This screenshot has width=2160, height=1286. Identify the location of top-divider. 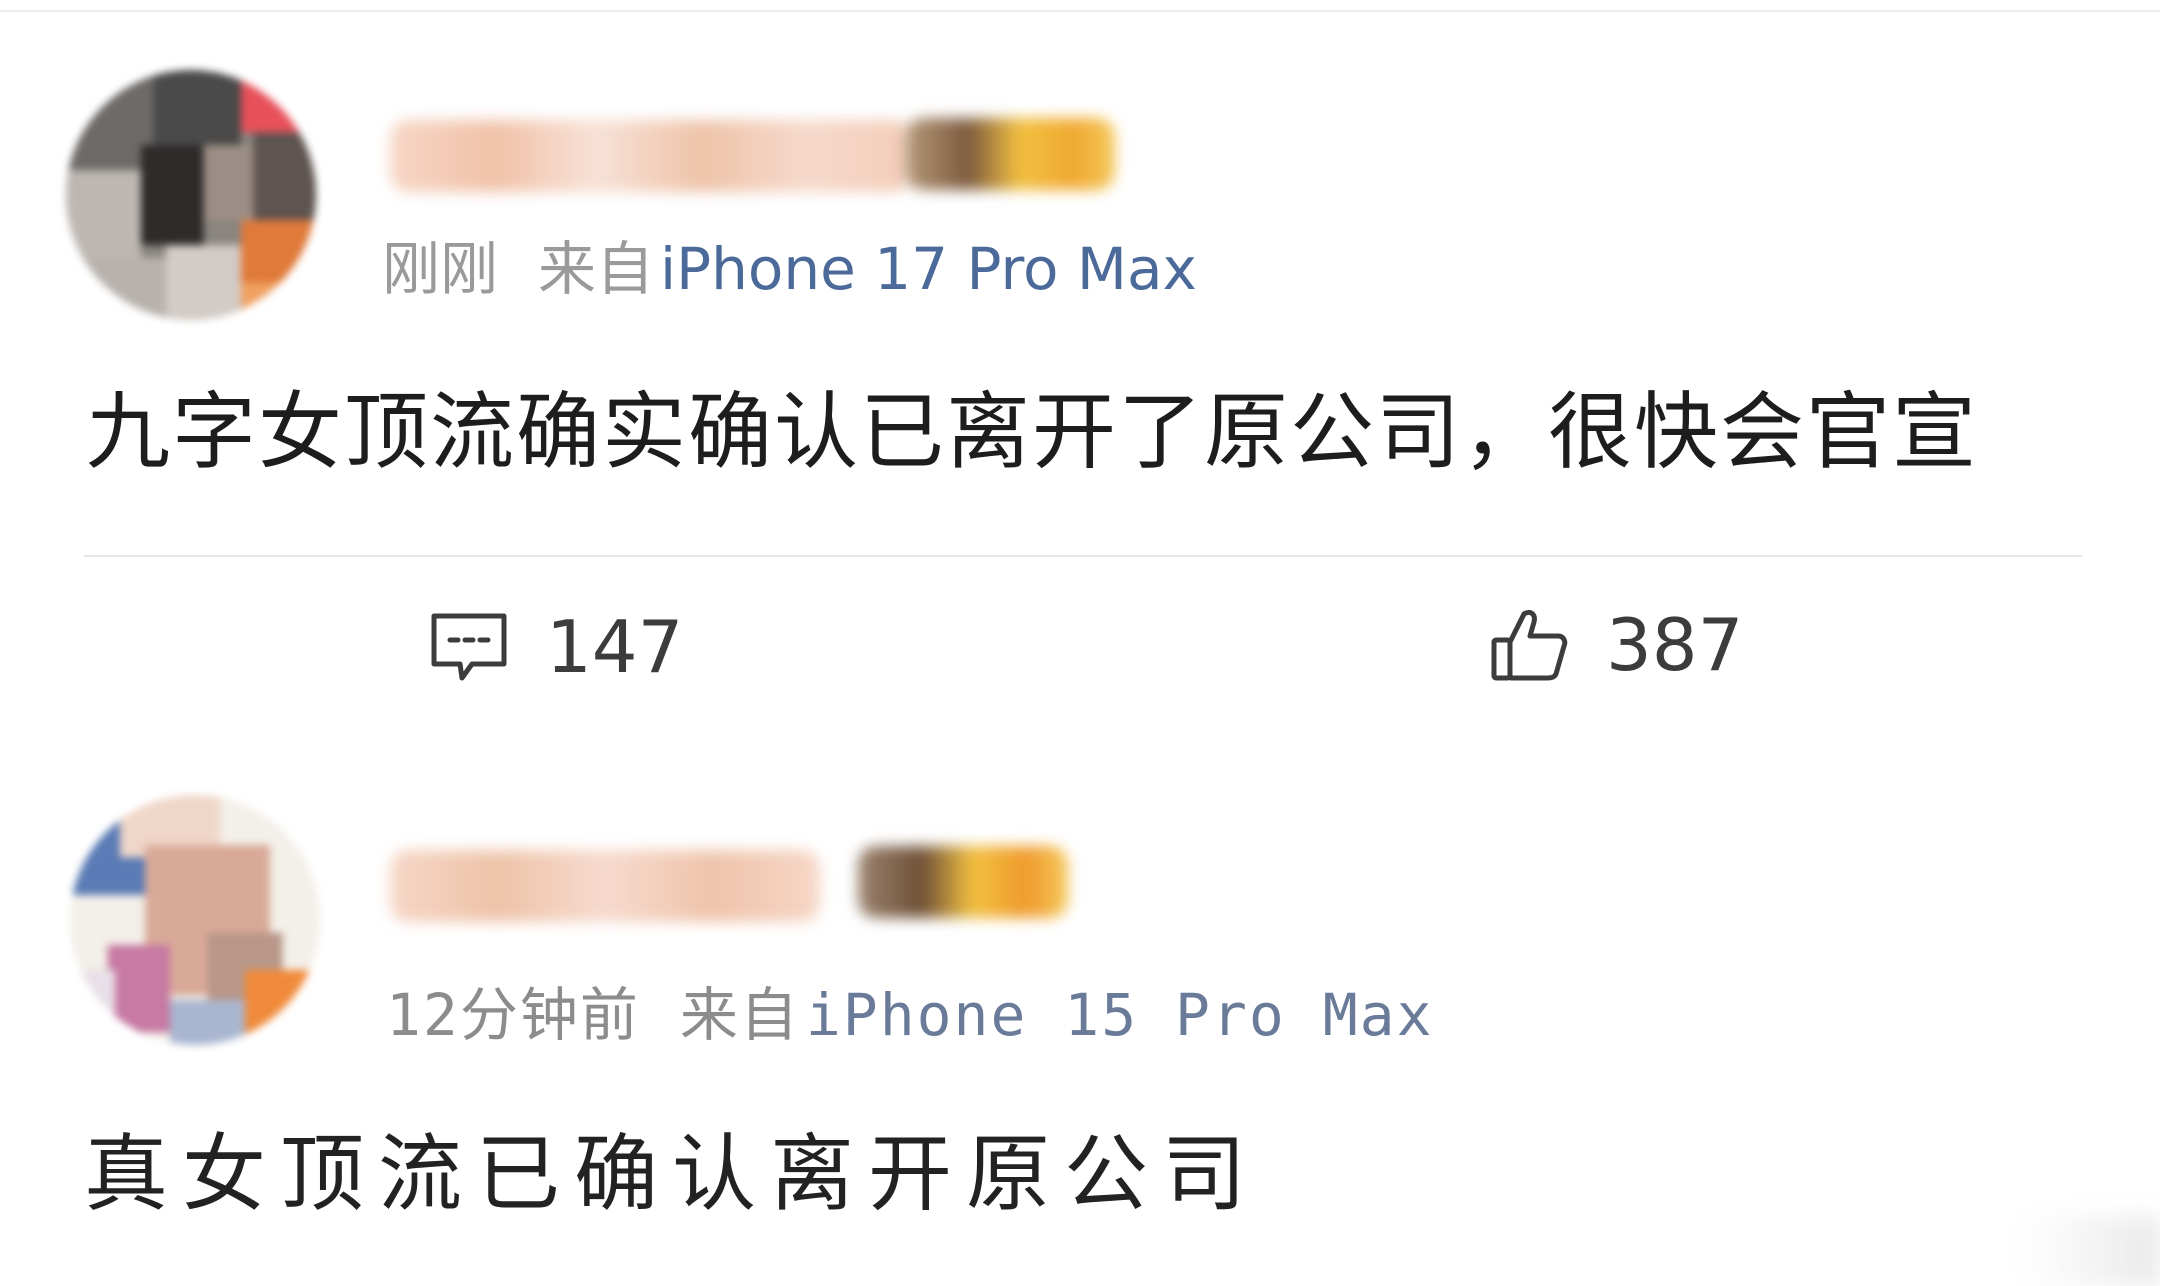
(1080, 11).